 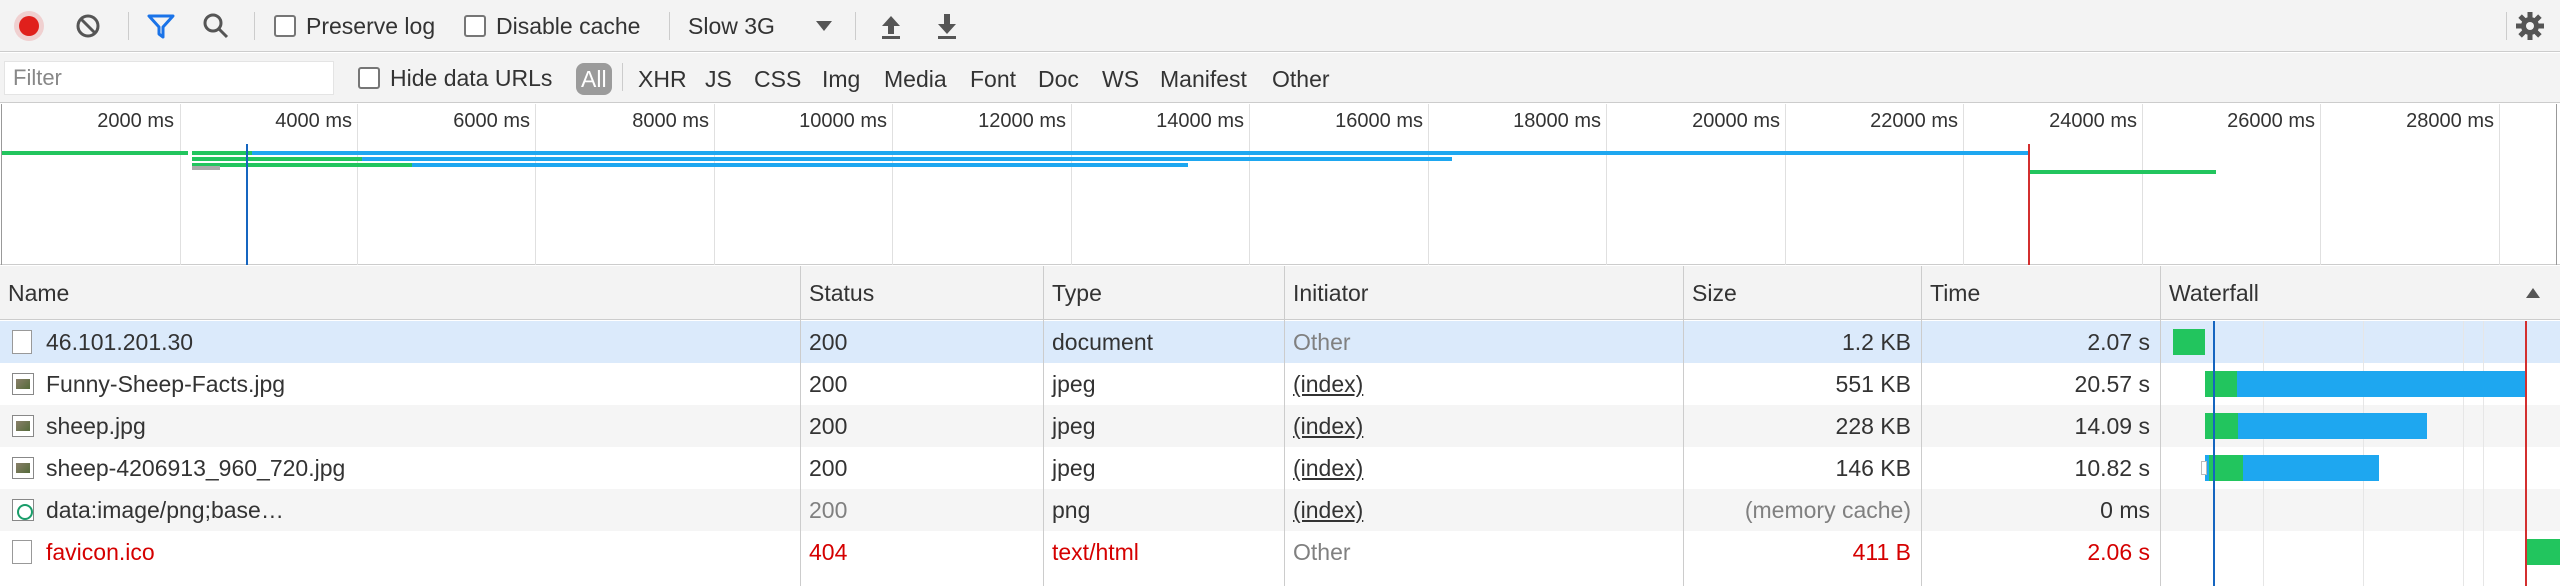 What do you see at coordinates (2041, 293) in the screenshot?
I see `column-header-time: Time` at bounding box center [2041, 293].